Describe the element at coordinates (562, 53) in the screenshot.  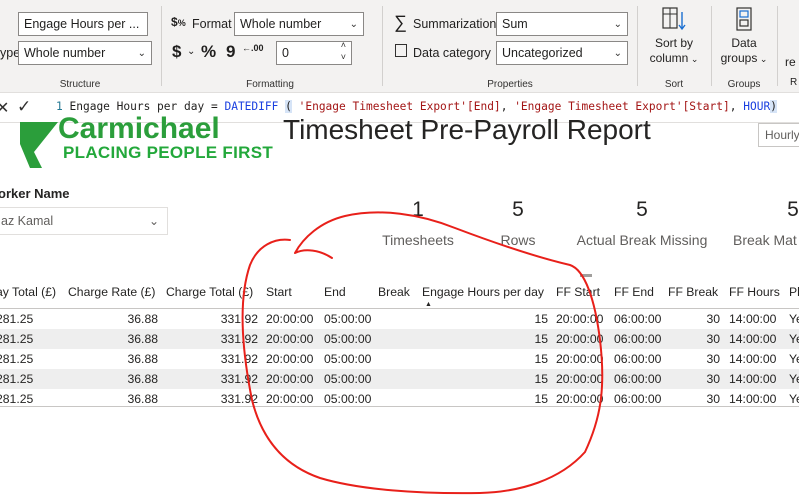
I see `data-category-dropdown: Uncategorized ⌄` at that location.